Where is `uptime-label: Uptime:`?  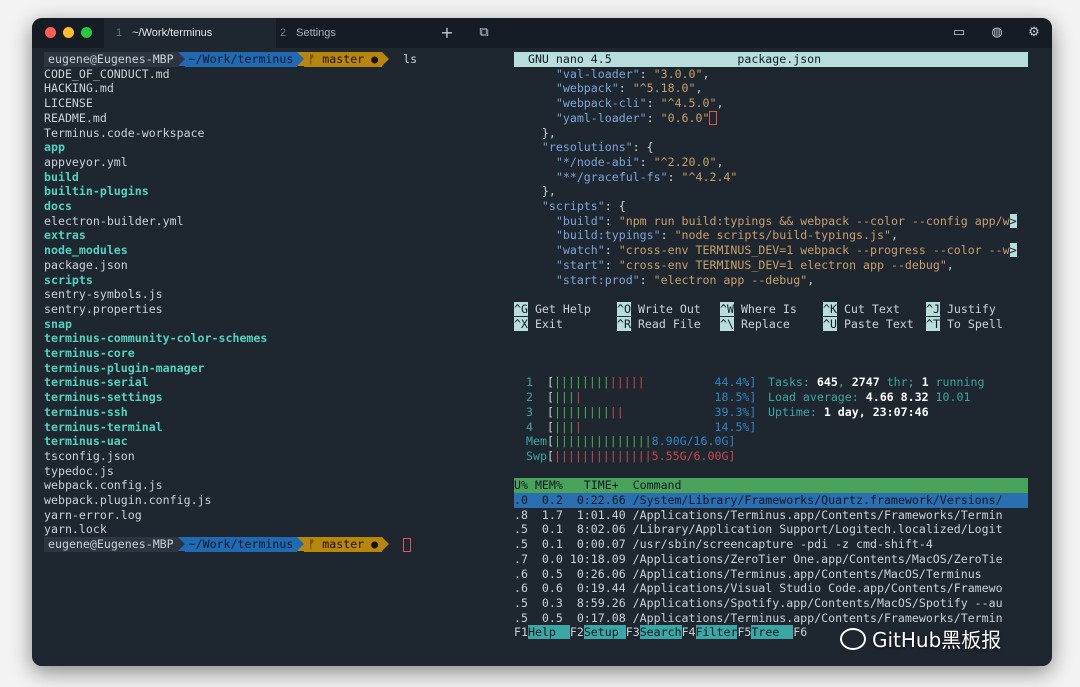
uptime-label: Uptime: is located at coordinates (796, 411).